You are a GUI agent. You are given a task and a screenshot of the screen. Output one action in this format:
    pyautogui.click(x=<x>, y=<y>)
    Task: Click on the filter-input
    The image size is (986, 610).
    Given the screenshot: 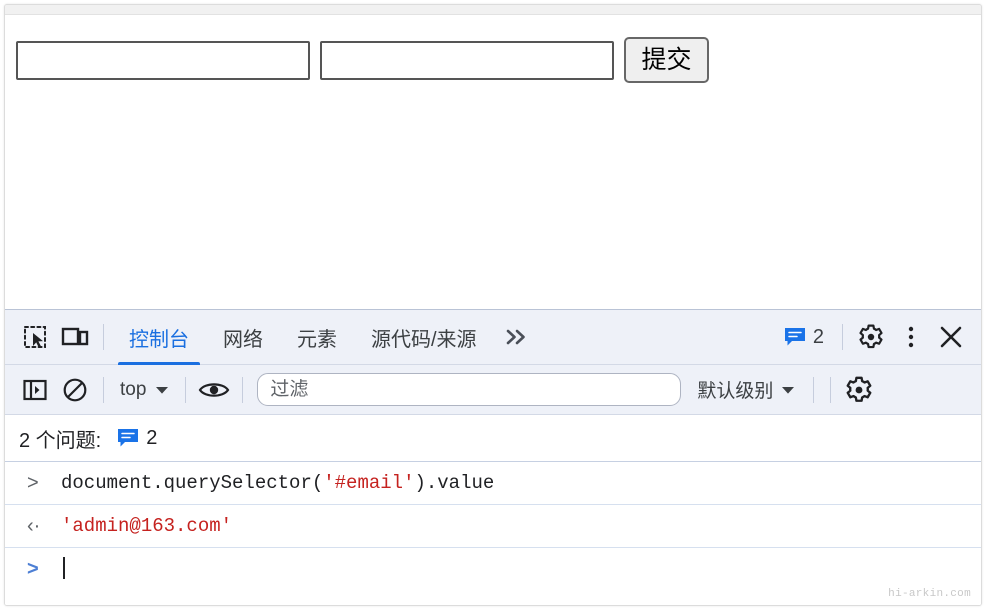 What is the action you would take?
    pyautogui.click(x=469, y=389)
    